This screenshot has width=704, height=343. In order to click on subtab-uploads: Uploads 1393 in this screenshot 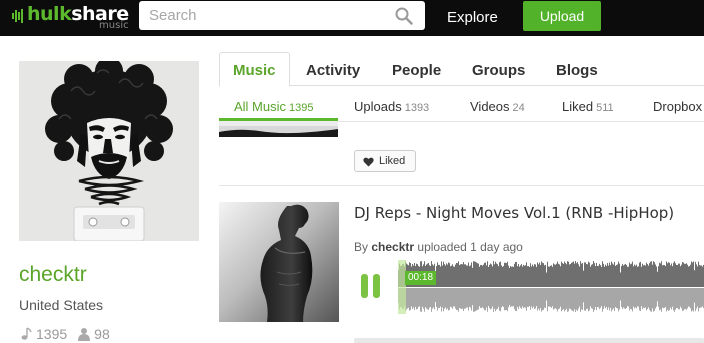, I will do `click(391, 106)`.